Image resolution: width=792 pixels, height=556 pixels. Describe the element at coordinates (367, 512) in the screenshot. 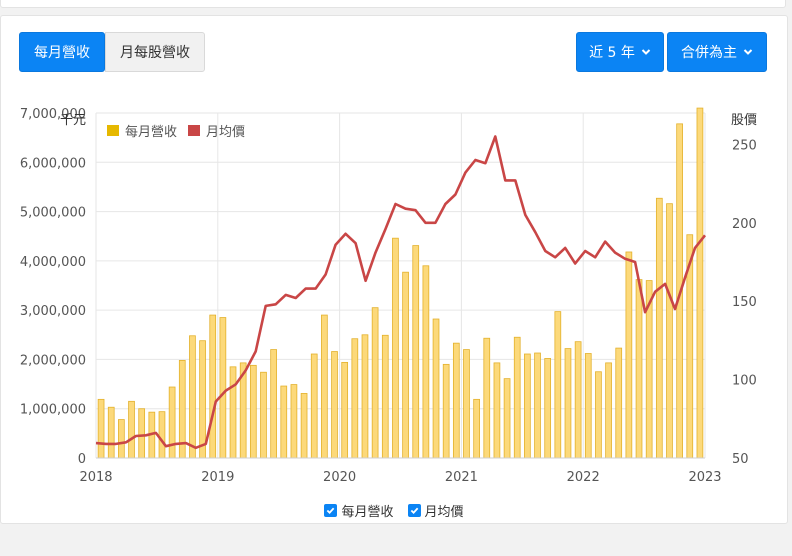

I see `toggle-monthly-revenue-label: 每月營收` at that location.